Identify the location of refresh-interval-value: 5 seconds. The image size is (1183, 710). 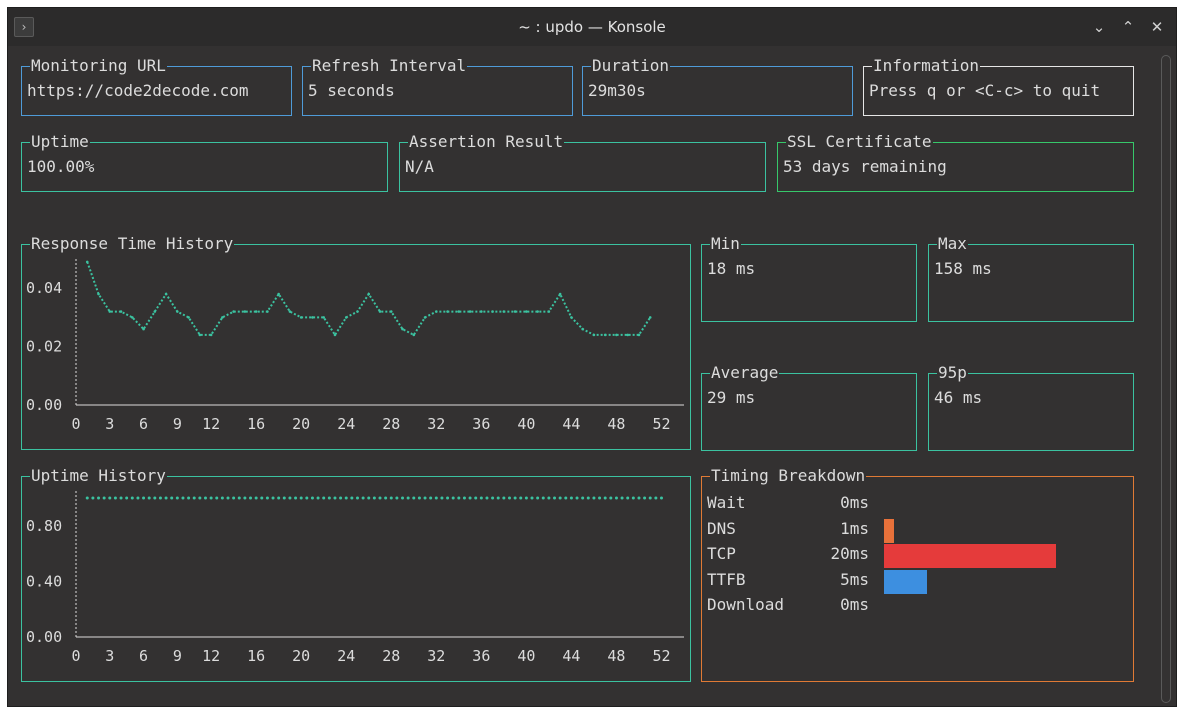
(351, 90).